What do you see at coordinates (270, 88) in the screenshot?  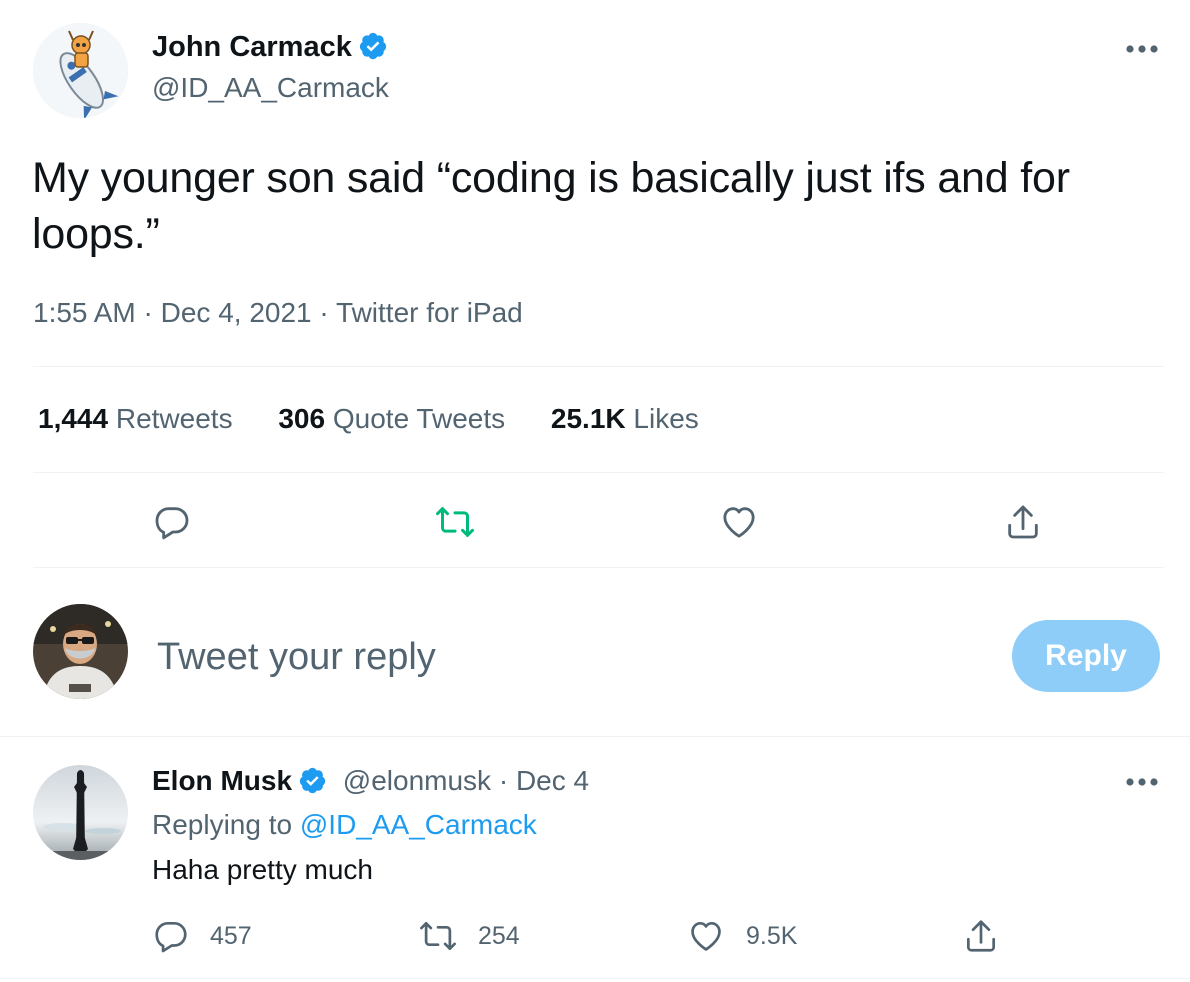 I see `author-handle: @ID_AA_Carmack` at bounding box center [270, 88].